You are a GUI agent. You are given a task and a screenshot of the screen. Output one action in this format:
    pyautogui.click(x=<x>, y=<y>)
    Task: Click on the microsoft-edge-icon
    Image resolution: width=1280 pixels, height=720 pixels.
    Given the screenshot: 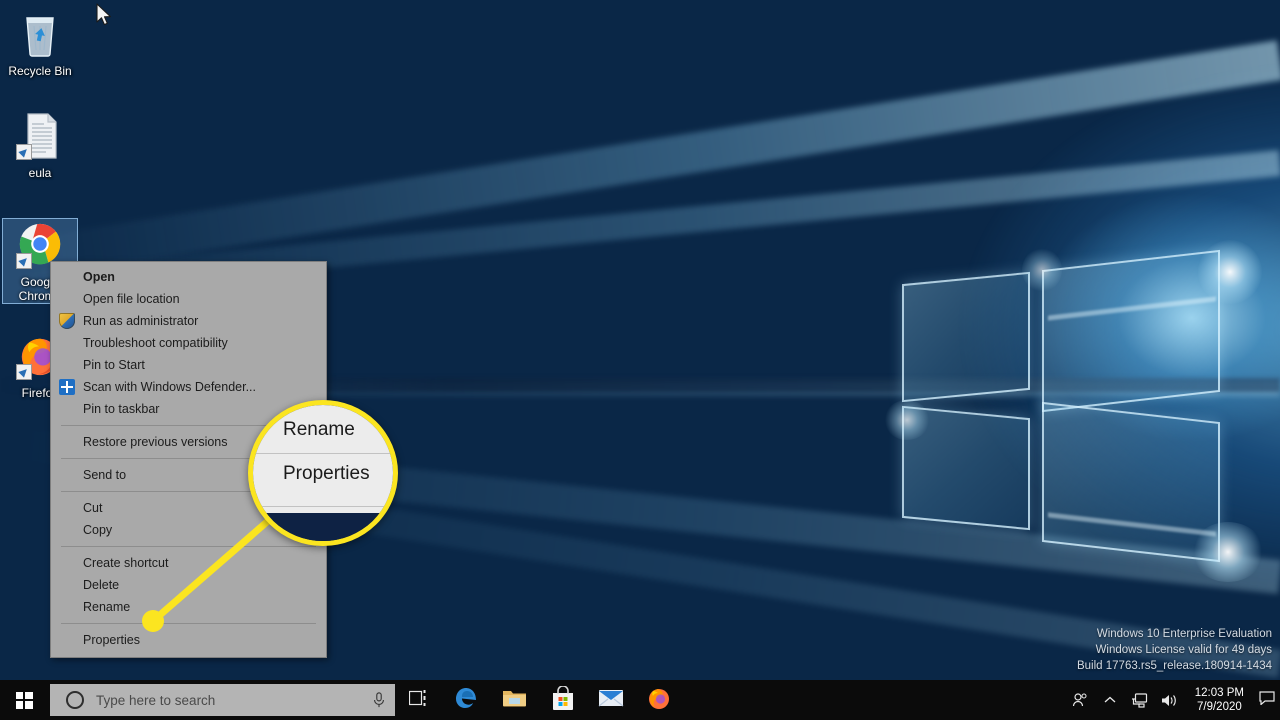 What is the action you would take?
    pyautogui.click(x=467, y=700)
    